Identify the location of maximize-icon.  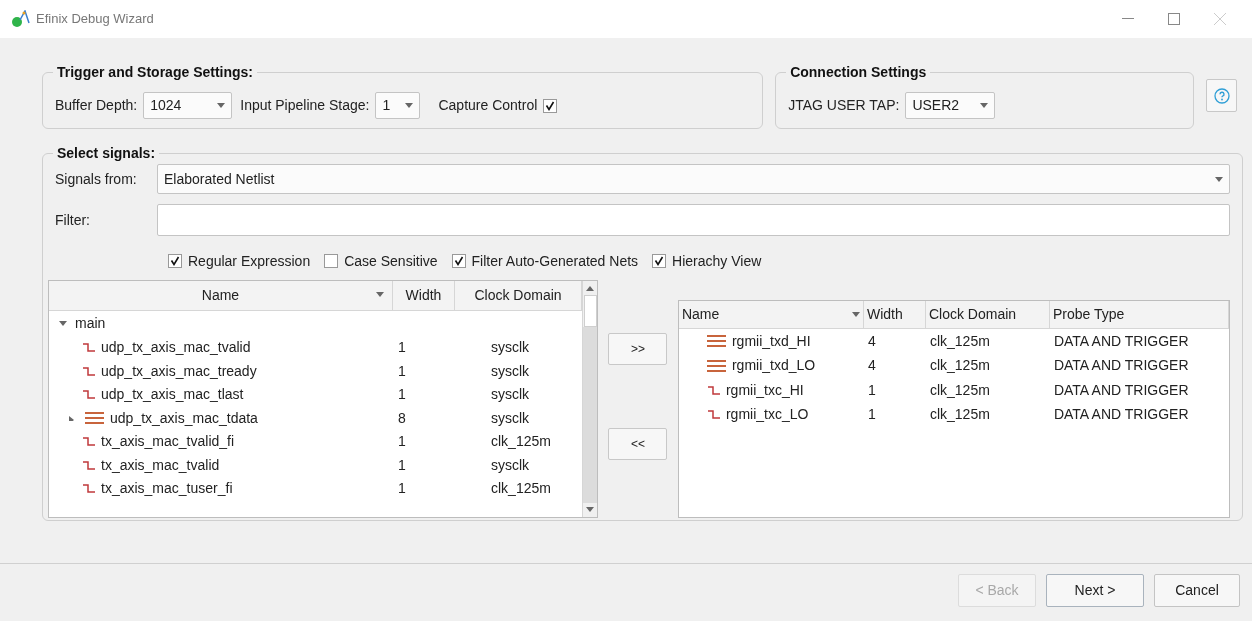
(1174, 19).